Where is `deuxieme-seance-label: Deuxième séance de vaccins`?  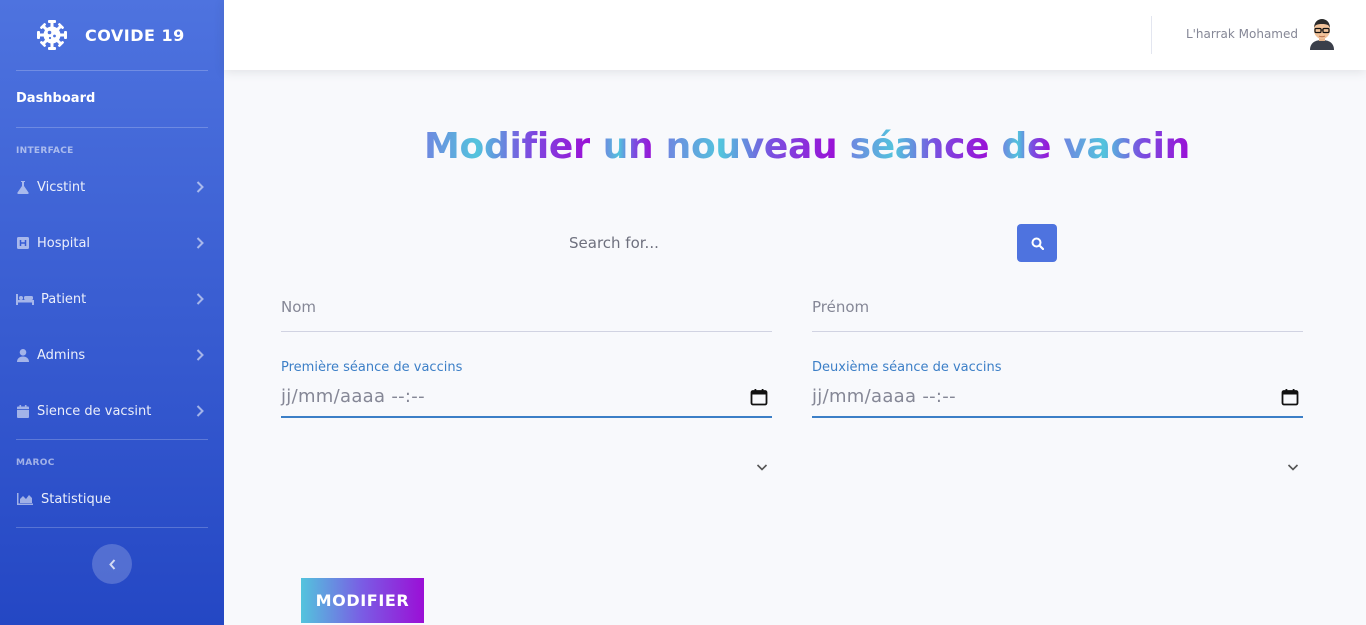
deuxieme-seance-label: Deuxième séance de vaccins is located at coordinates (907, 367).